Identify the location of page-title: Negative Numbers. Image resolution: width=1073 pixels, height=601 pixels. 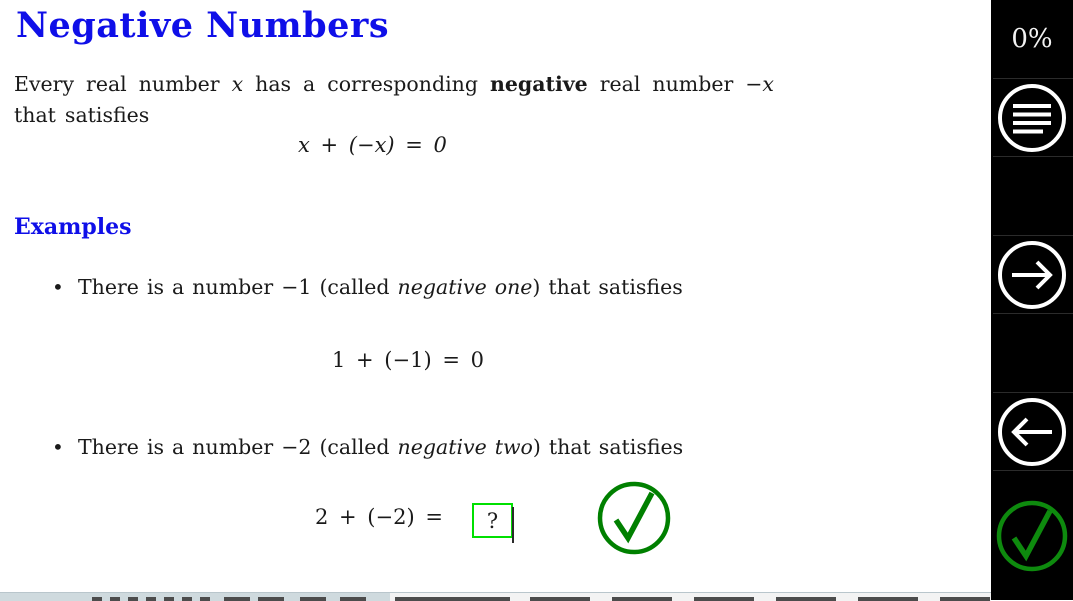
(203, 25).